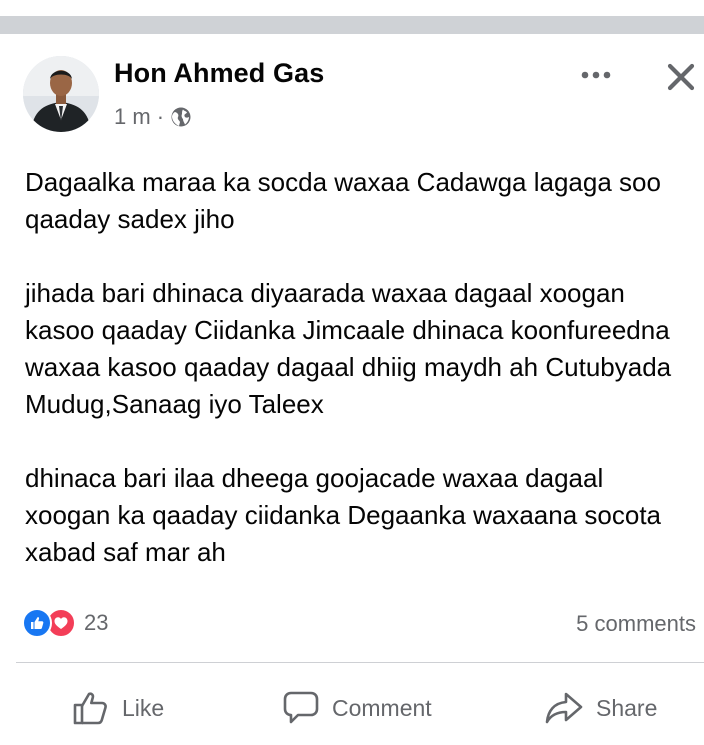 The image size is (704, 745). I want to click on comment-bubble-icon, so click(301, 707).